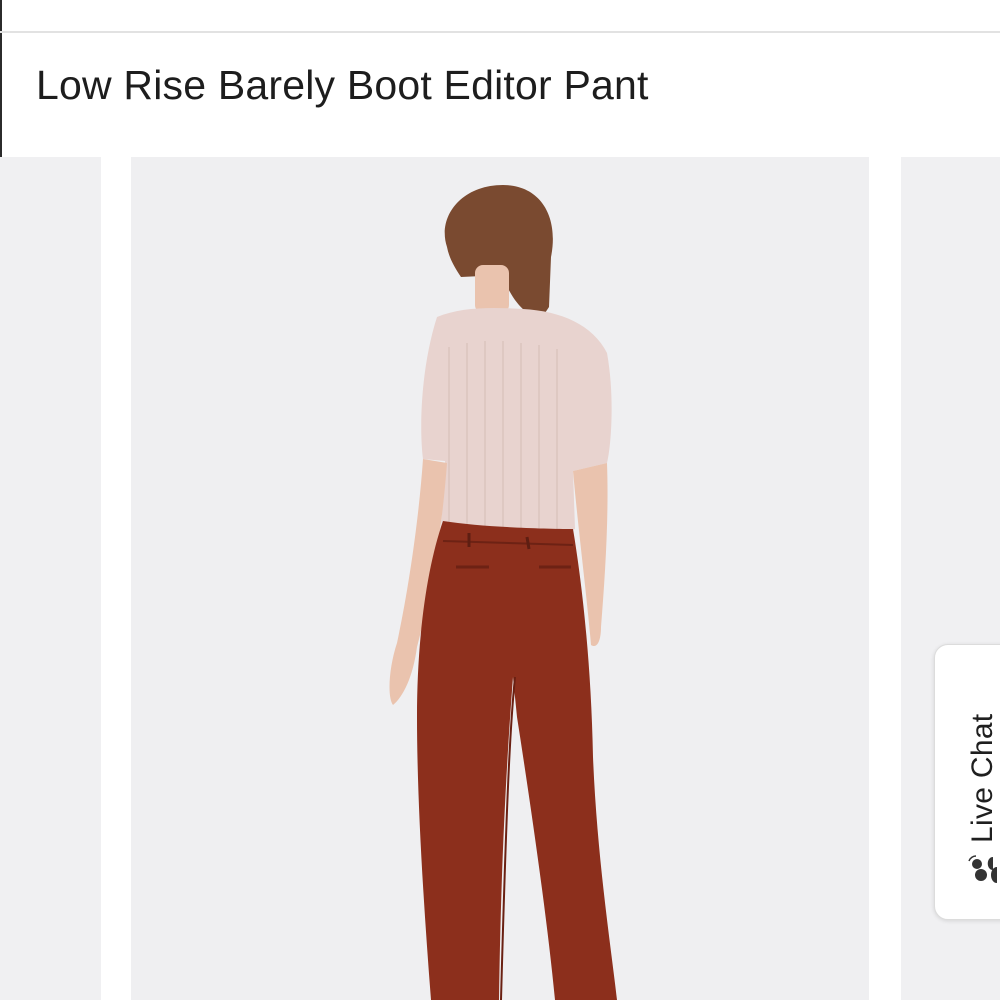 The width and height of the screenshot is (1000, 1000). Describe the element at coordinates (50, 578) in the screenshot. I see `previous-slide` at that location.